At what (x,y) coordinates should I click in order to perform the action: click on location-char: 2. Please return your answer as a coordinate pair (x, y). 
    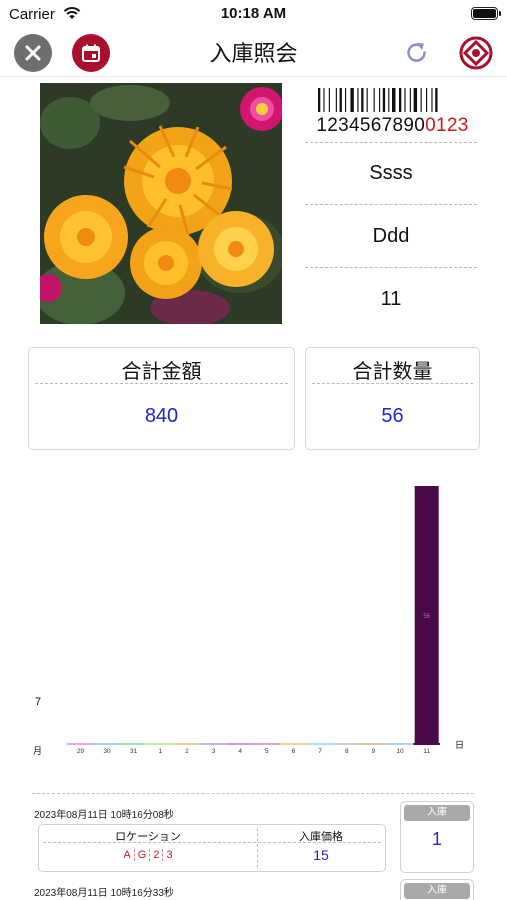
    Looking at the image, I should click on (155, 855).